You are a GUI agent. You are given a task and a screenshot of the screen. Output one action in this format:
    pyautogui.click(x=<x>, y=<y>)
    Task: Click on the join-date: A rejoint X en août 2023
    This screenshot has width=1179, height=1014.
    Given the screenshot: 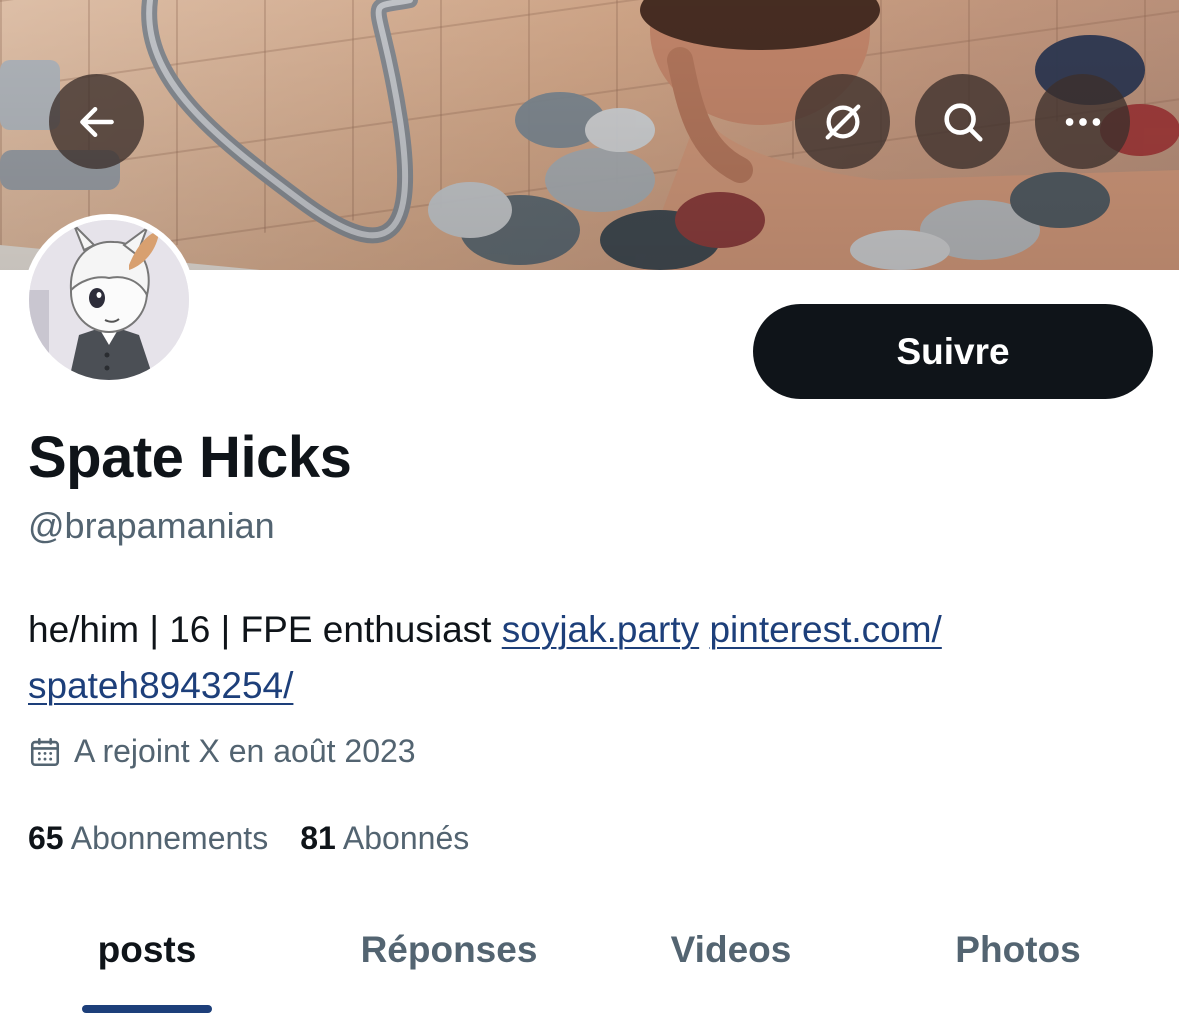 What is the action you would take?
    pyautogui.click(x=222, y=751)
    